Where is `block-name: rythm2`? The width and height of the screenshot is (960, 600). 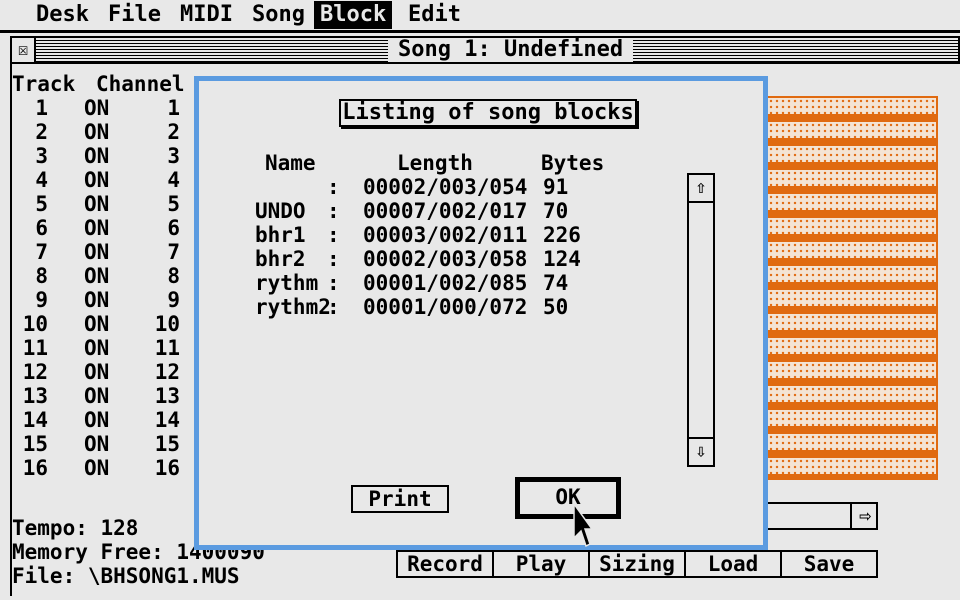
block-name: rythm2 is located at coordinates (293, 307).